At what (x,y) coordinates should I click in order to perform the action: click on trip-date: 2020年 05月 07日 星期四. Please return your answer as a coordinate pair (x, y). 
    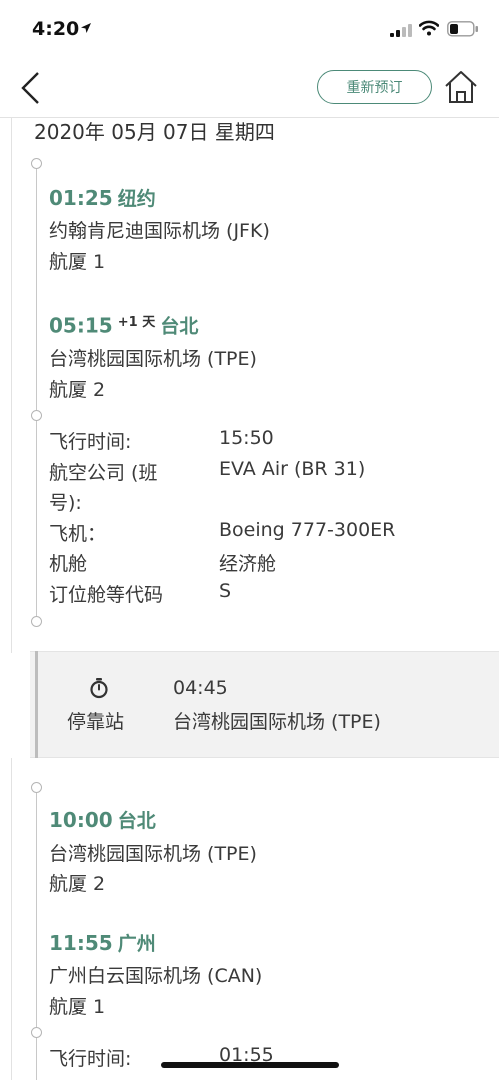
    Looking at the image, I should click on (154, 132).